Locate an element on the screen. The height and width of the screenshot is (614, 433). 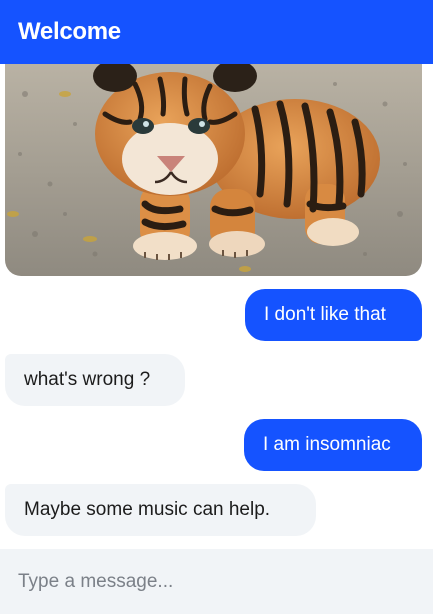
message-composer is located at coordinates (216, 581).